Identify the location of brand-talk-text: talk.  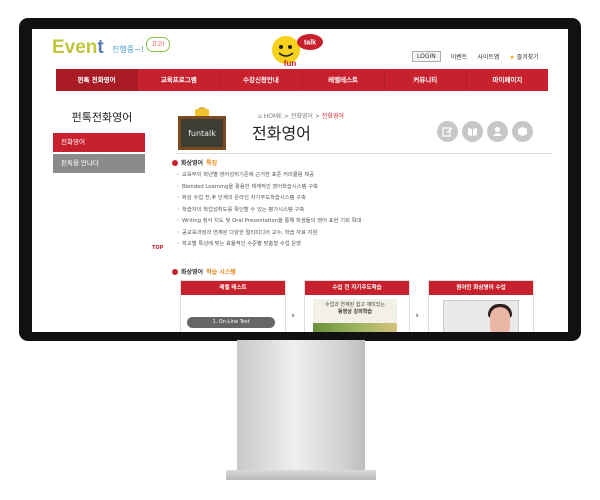
(310, 43).